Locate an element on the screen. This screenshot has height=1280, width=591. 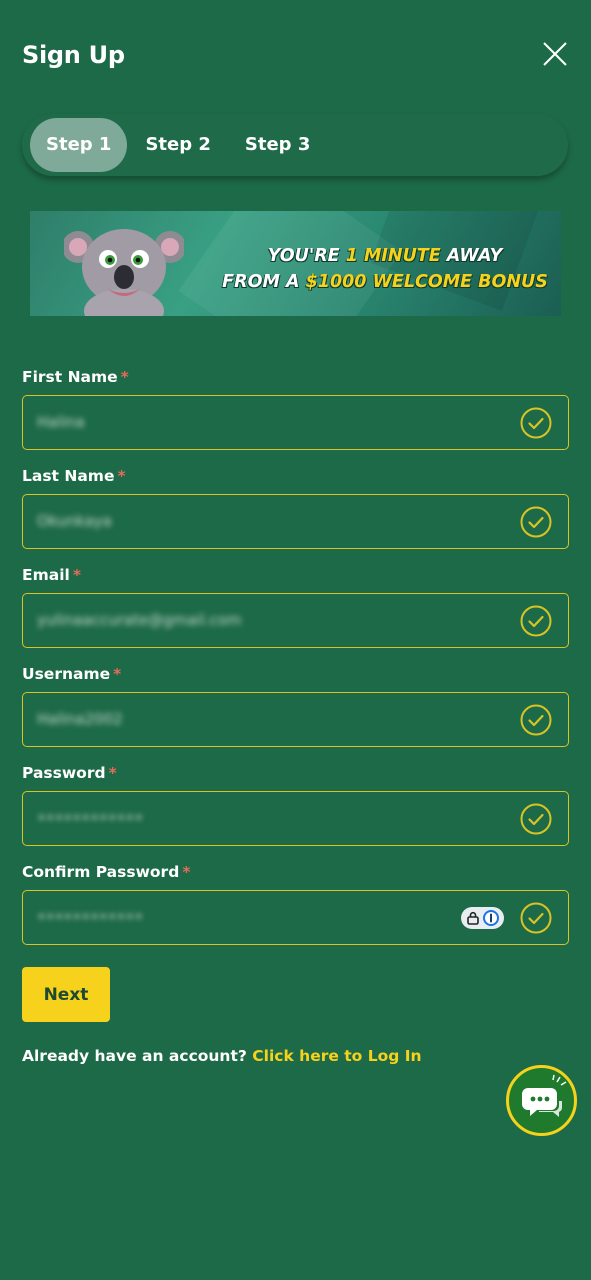
step-tabs: Step 1 Step 2 Step 3 is located at coordinates (295, 145).